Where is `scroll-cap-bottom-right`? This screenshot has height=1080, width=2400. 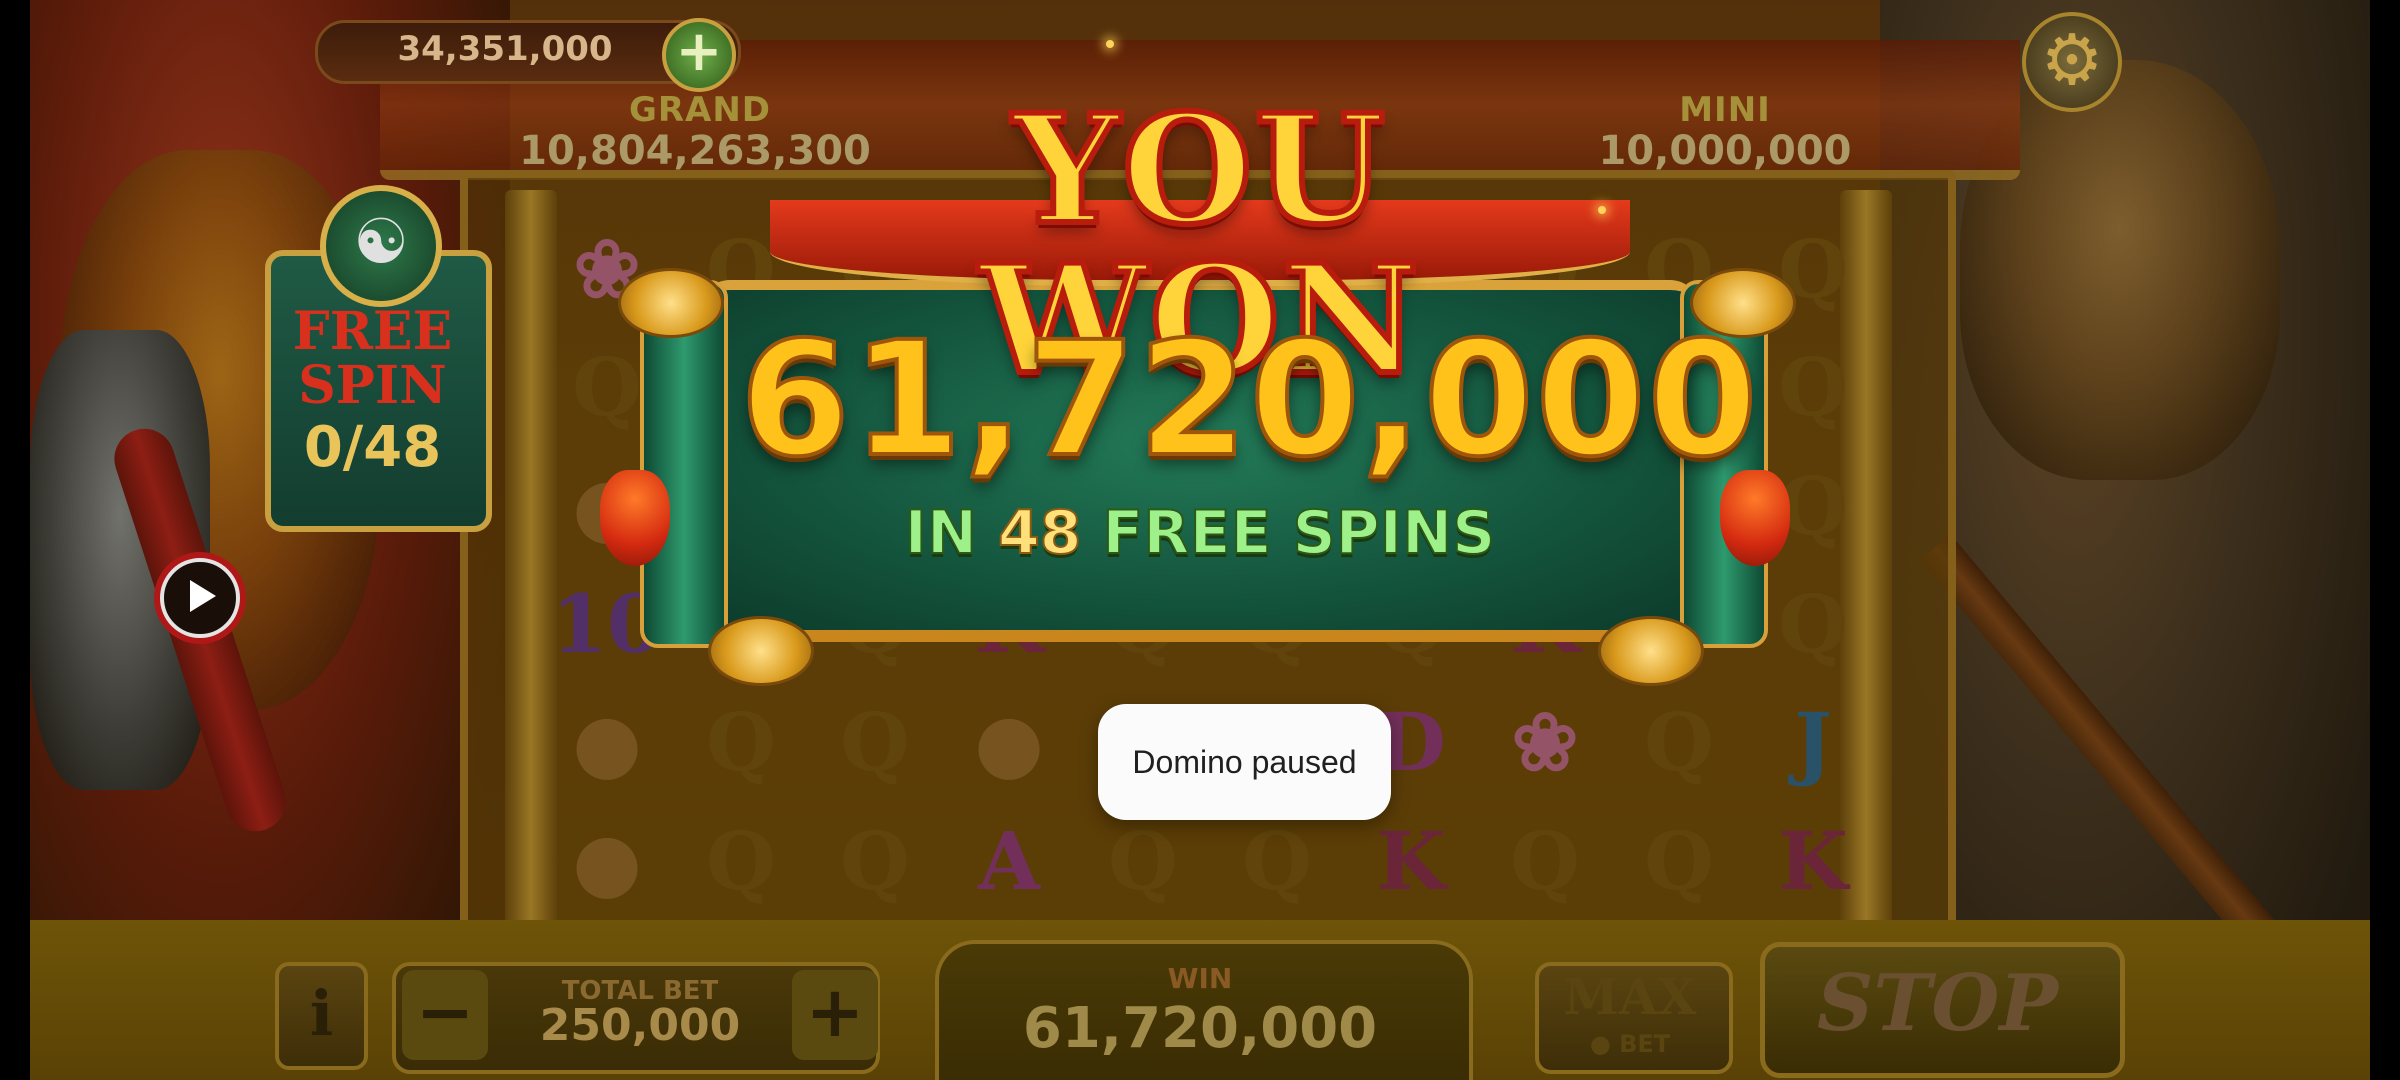 scroll-cap-bottom-right is located at coordinates (1651, 651).